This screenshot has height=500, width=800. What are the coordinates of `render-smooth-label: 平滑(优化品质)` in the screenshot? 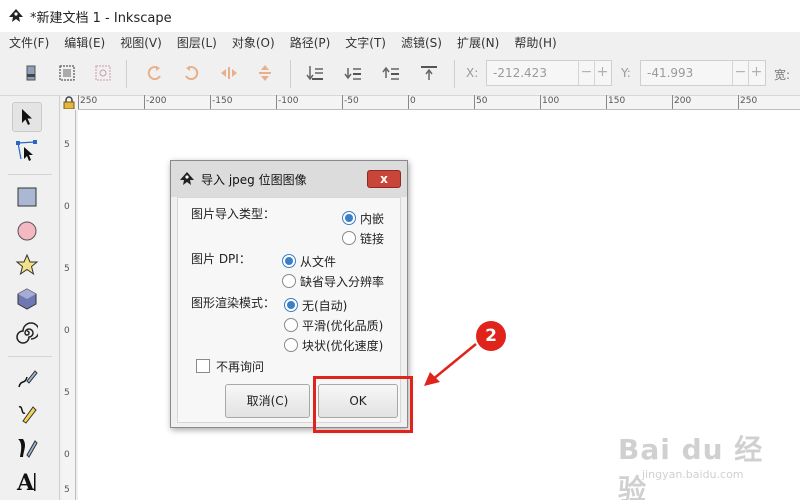 It's located at (343, 326).